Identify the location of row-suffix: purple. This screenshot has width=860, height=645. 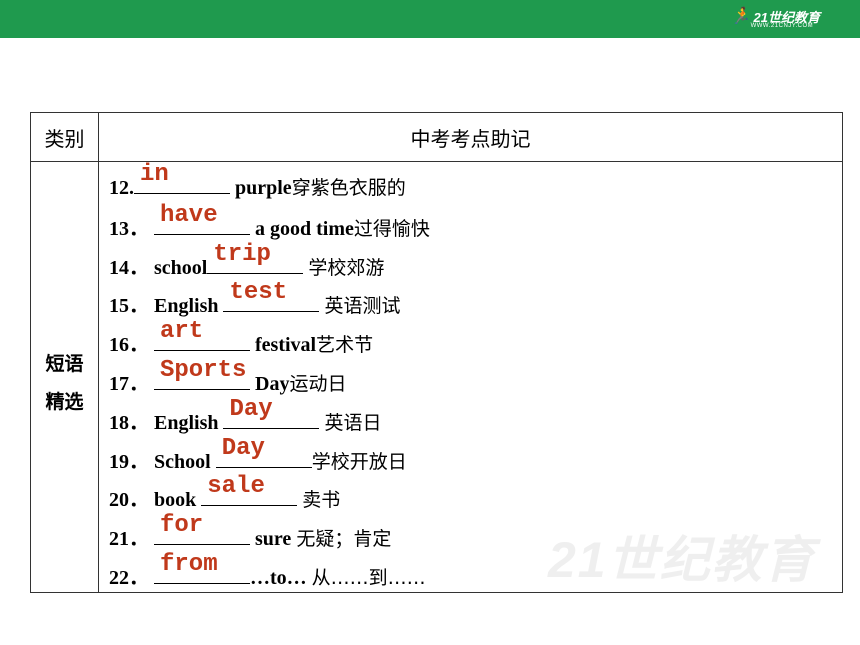
(261, 188).